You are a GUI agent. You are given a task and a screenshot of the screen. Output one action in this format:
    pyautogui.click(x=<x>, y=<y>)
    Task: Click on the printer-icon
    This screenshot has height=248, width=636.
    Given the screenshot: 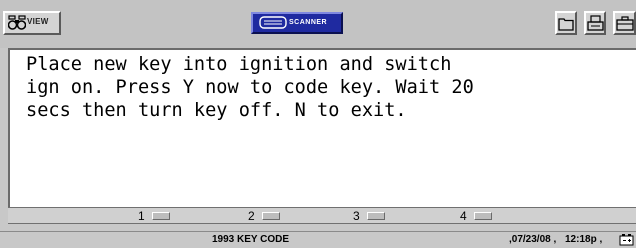 What is the action you would take?
    pyautogui.click(x=595, y=23)
    